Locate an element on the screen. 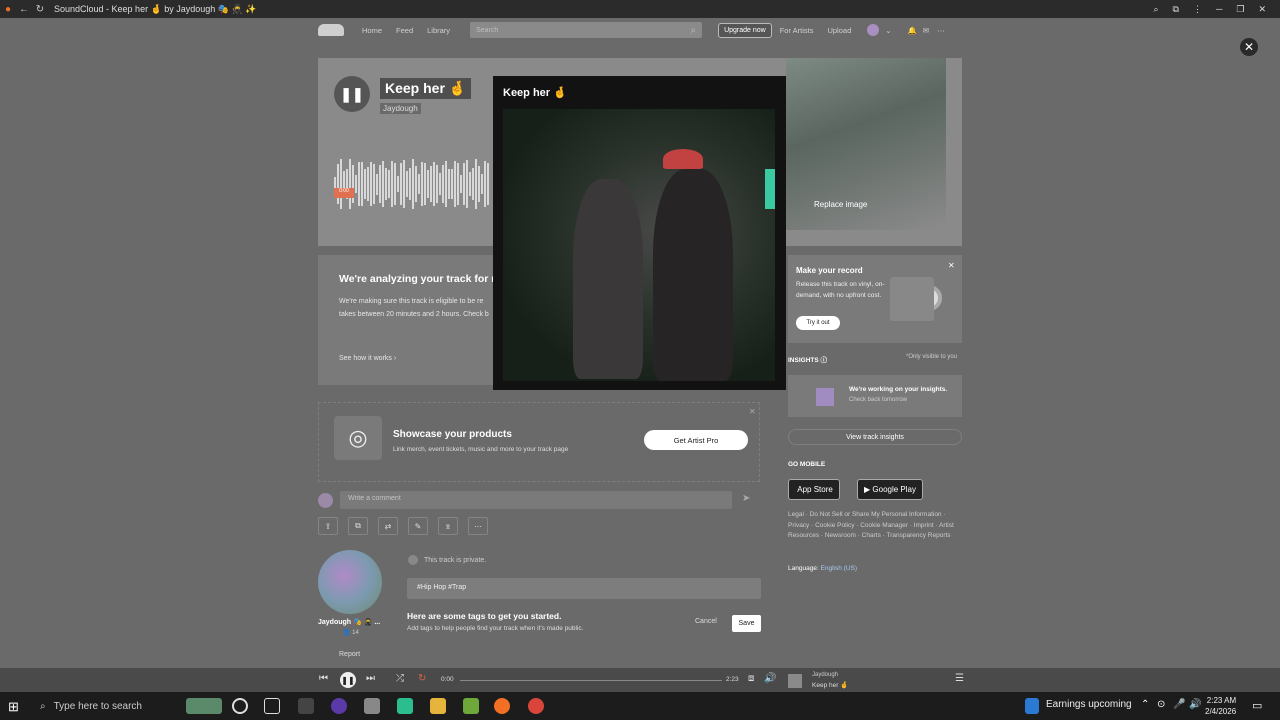 The width and height of the screenshot is (1280, 720). chevron-down-icon: ⌄ is located at coordinates (888, 30).